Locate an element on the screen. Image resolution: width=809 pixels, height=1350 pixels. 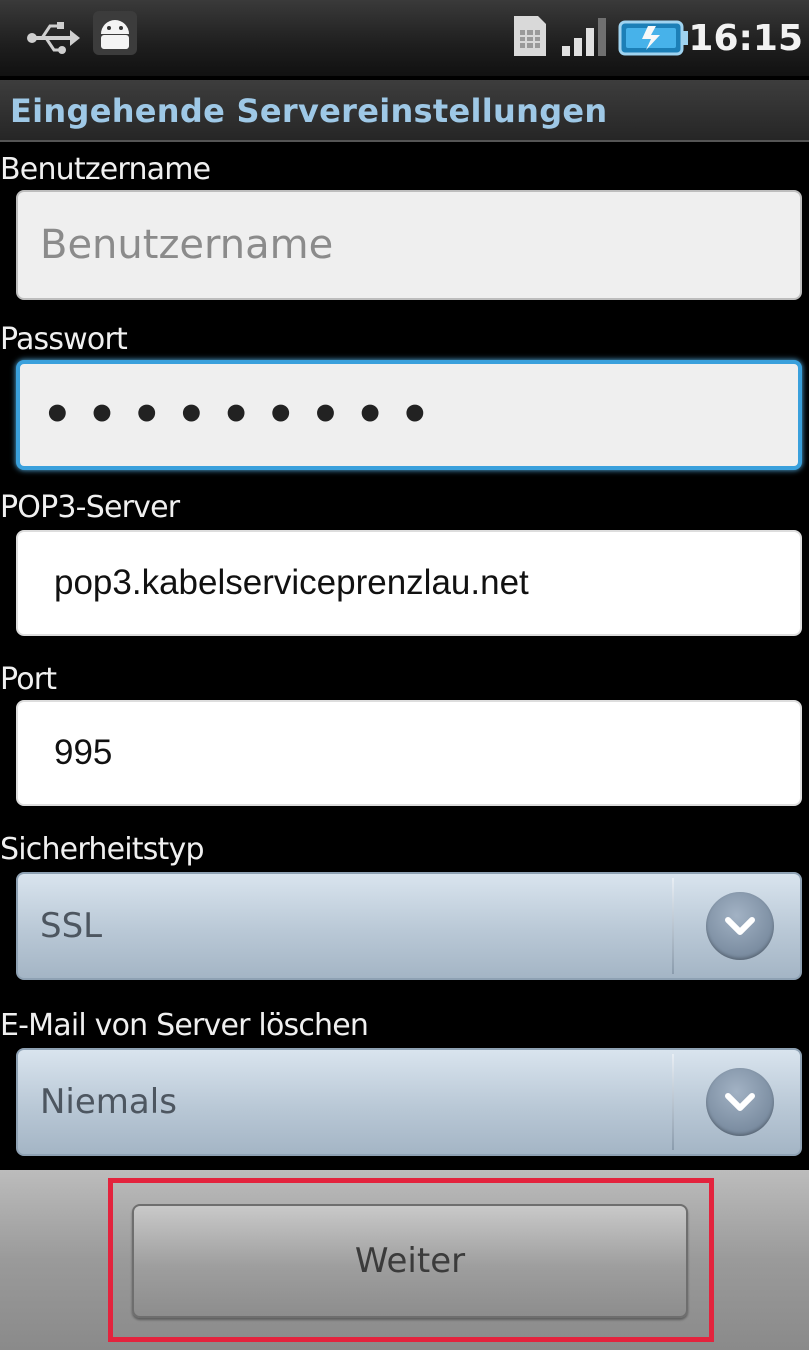
signal-icon is located at coordinates (584, 37).